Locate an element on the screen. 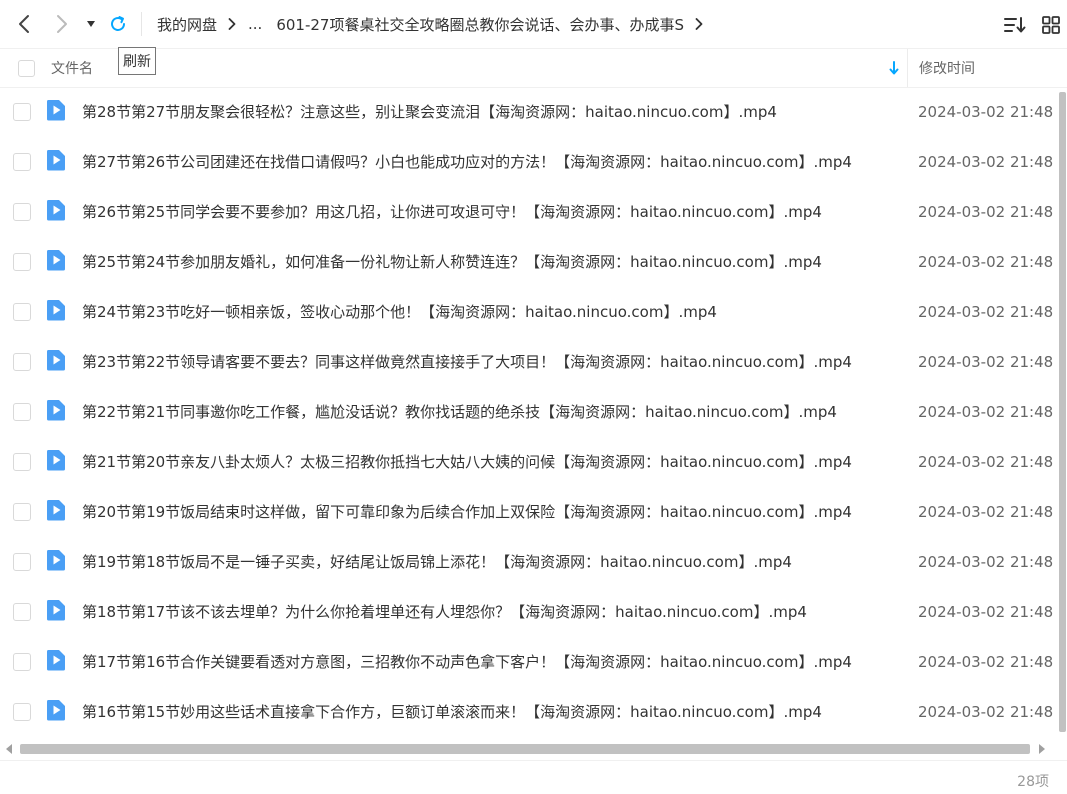 Image resolution: width=1067 pixels, height=794 pixels. grid-view-button is located at coordinates (1051, 25).